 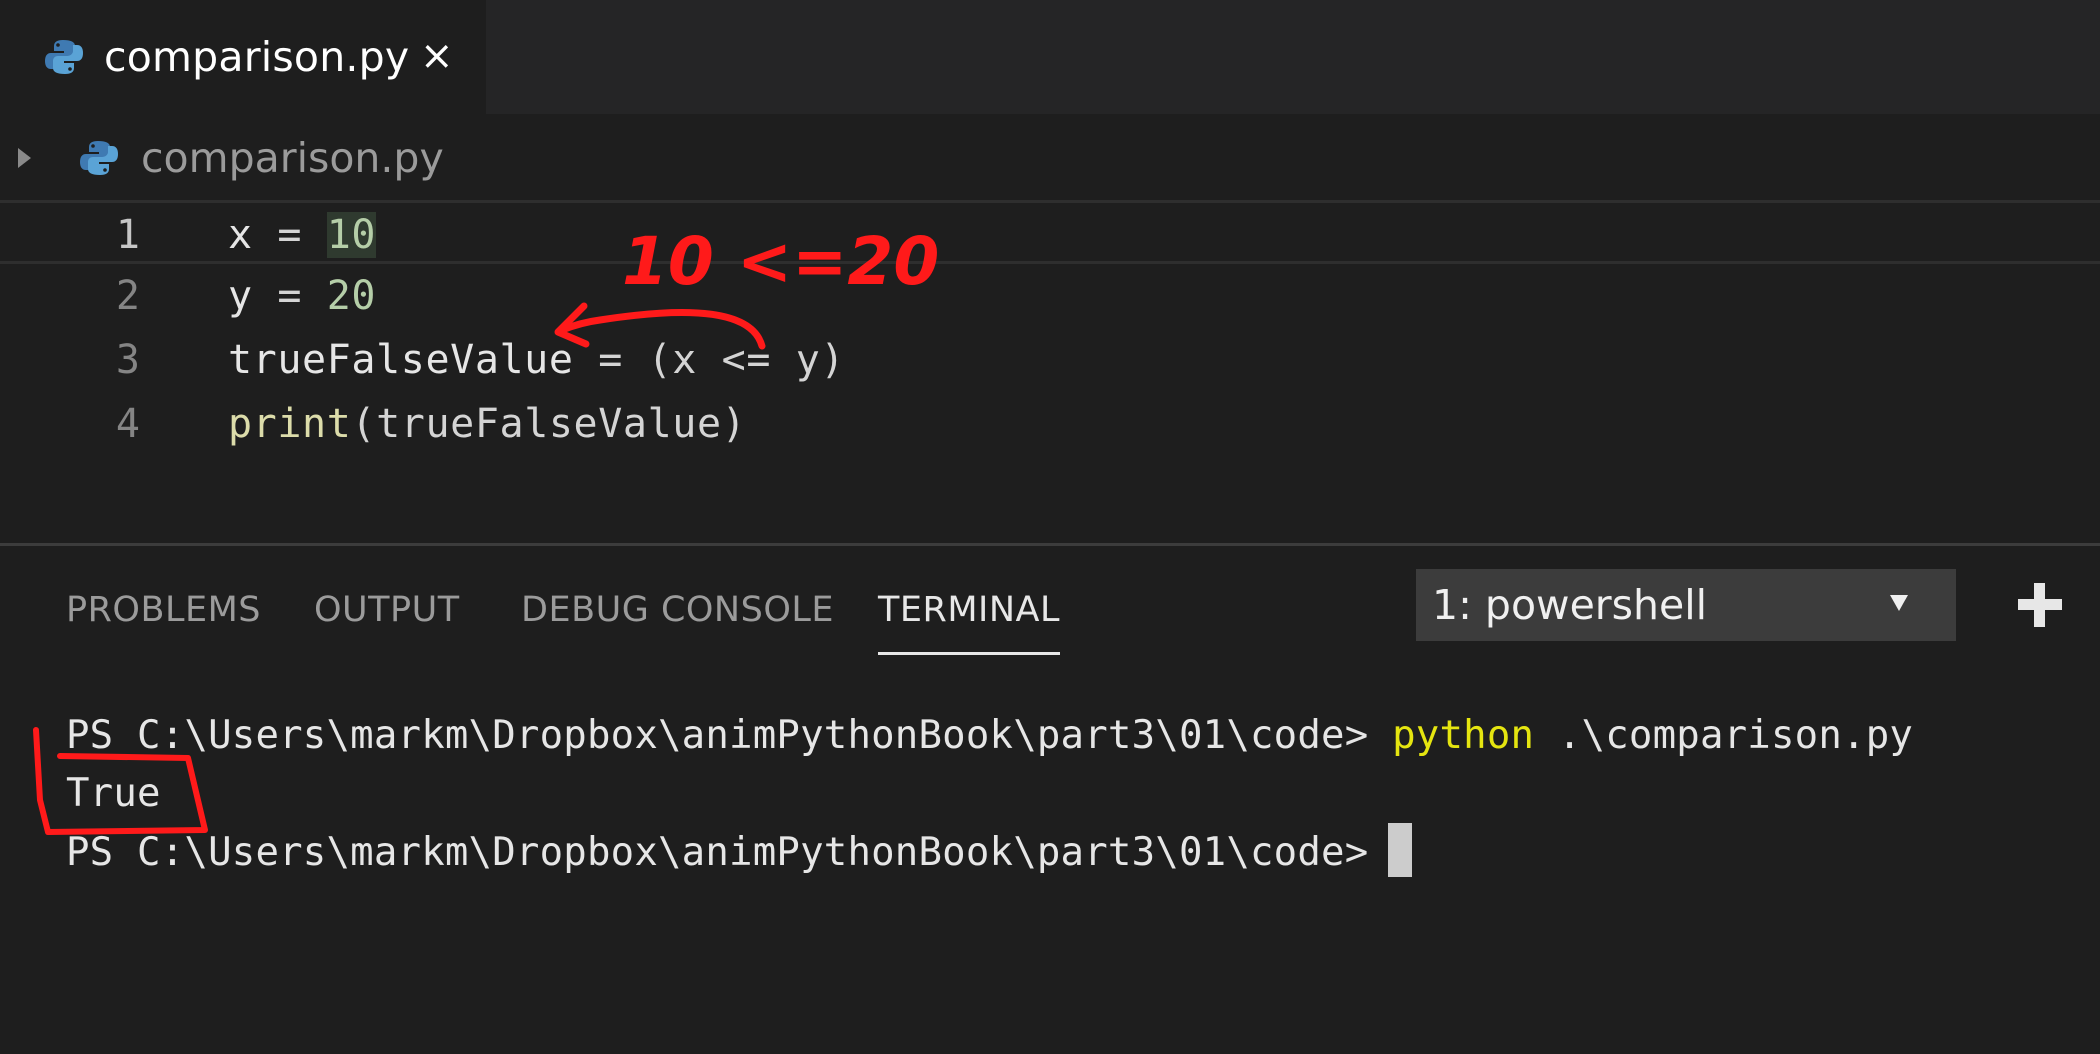 What do you see at coordinates (127, 296) in the screenshot?
I see `line-number: 2` at bounding box center [127, 296].